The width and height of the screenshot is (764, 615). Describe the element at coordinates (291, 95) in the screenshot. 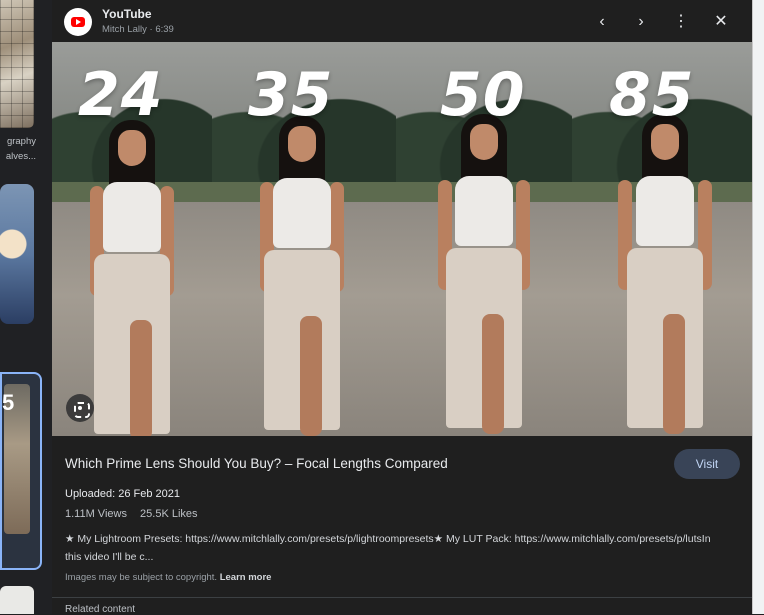

I see `focal-length-label-2: 35` at that location.